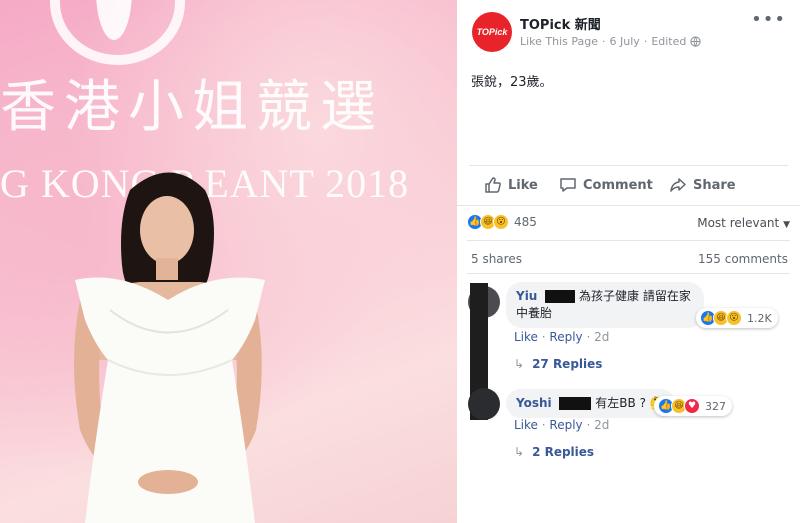 This screenshot has width=800, height=523. Describe the element at coordinates (559, 41) in the screenshot. I see `like-this-page-link: Like This Page` at that location.